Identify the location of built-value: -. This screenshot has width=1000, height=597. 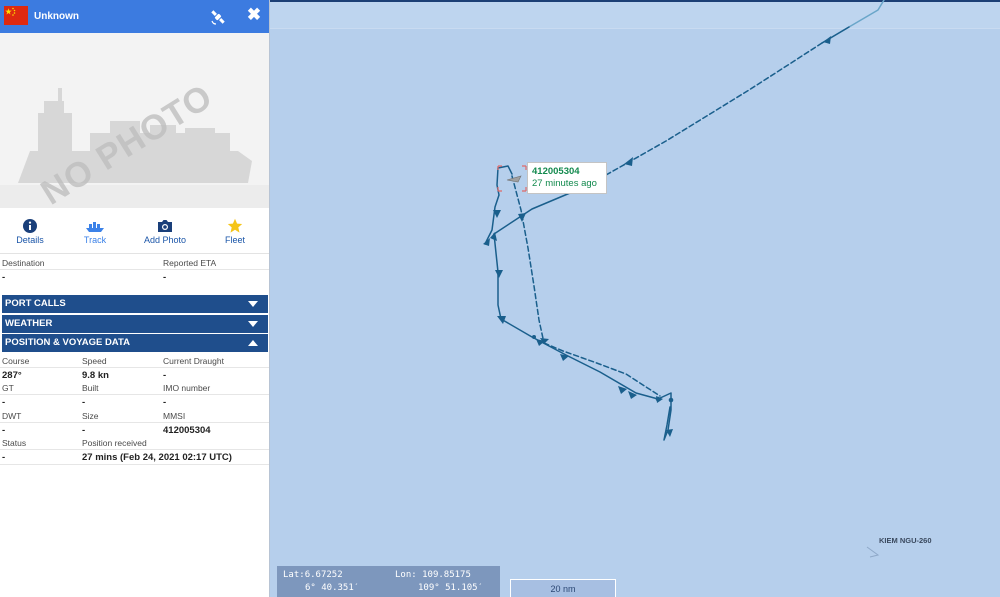
(84, 402).